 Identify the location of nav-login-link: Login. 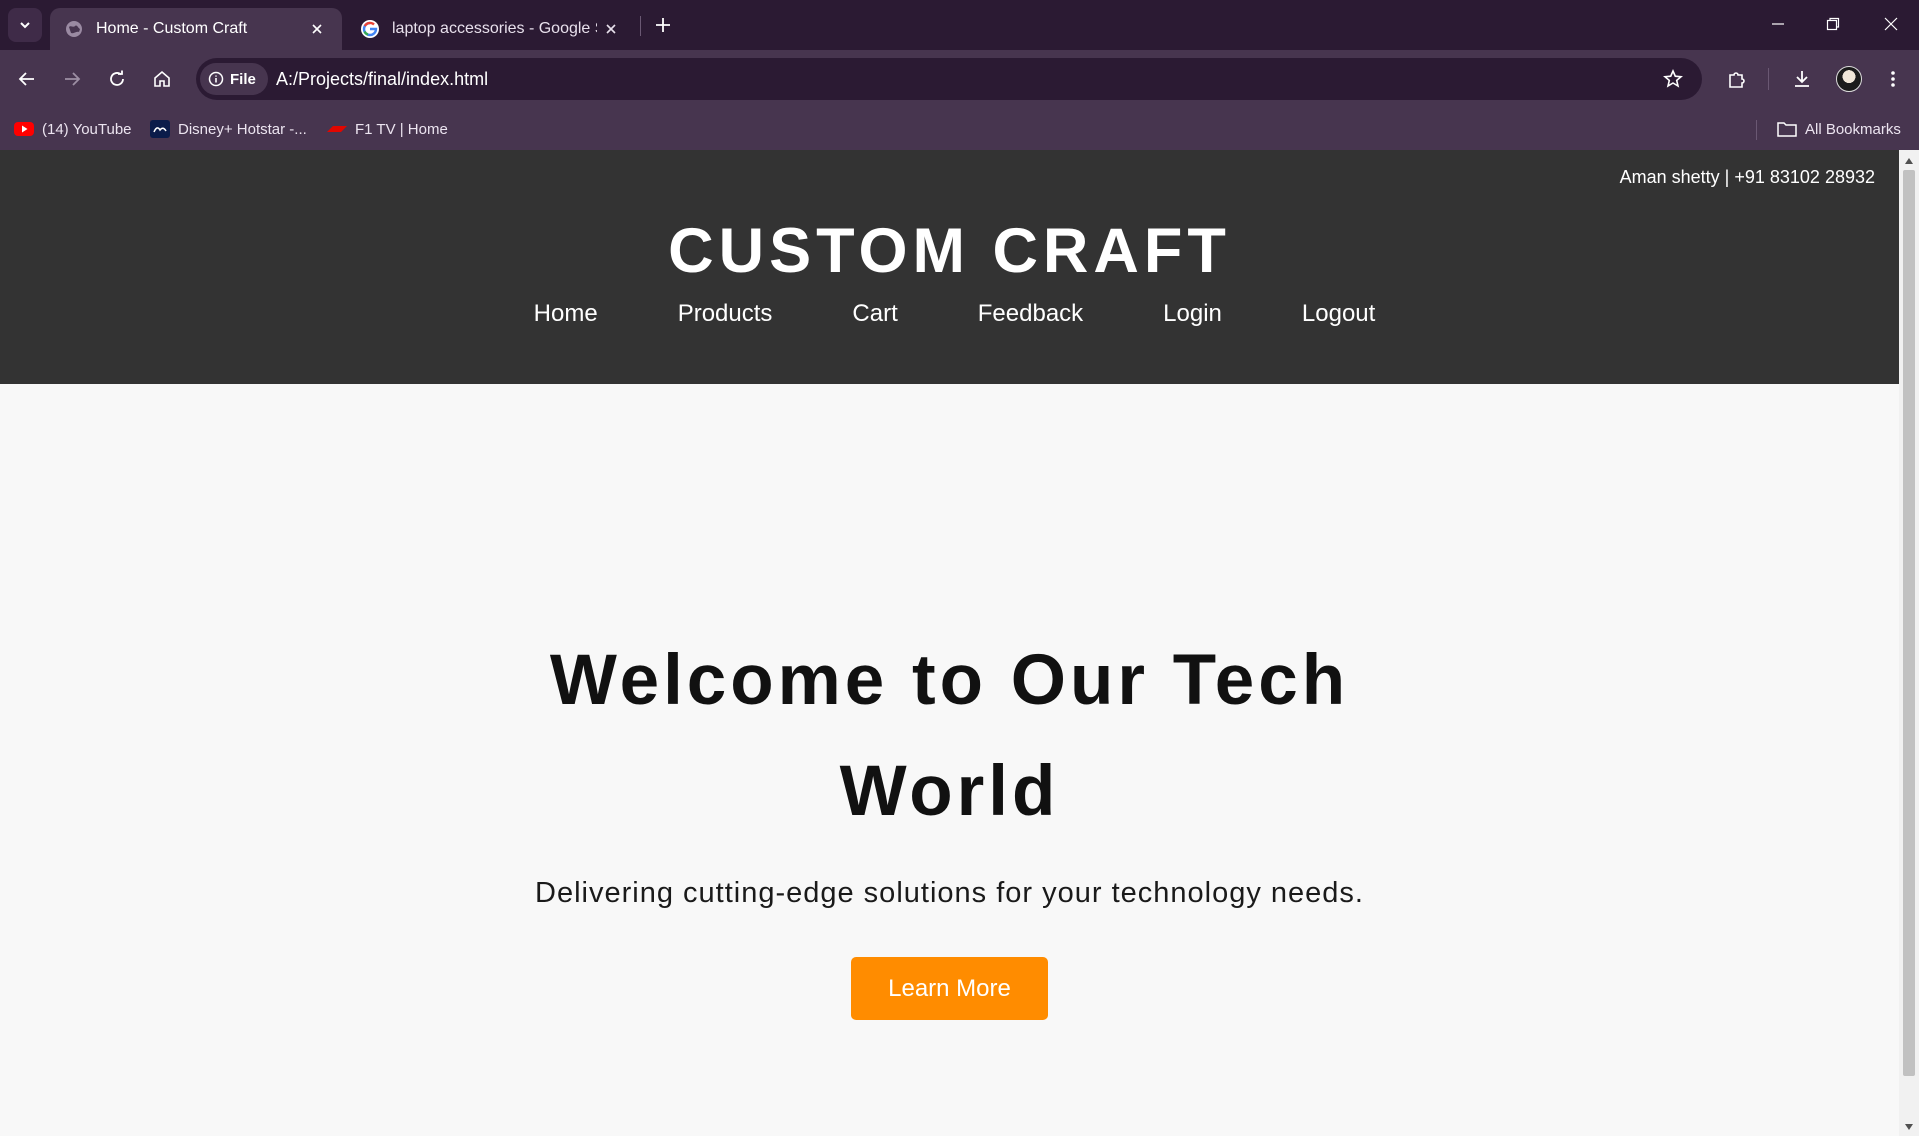
(1192, 314).